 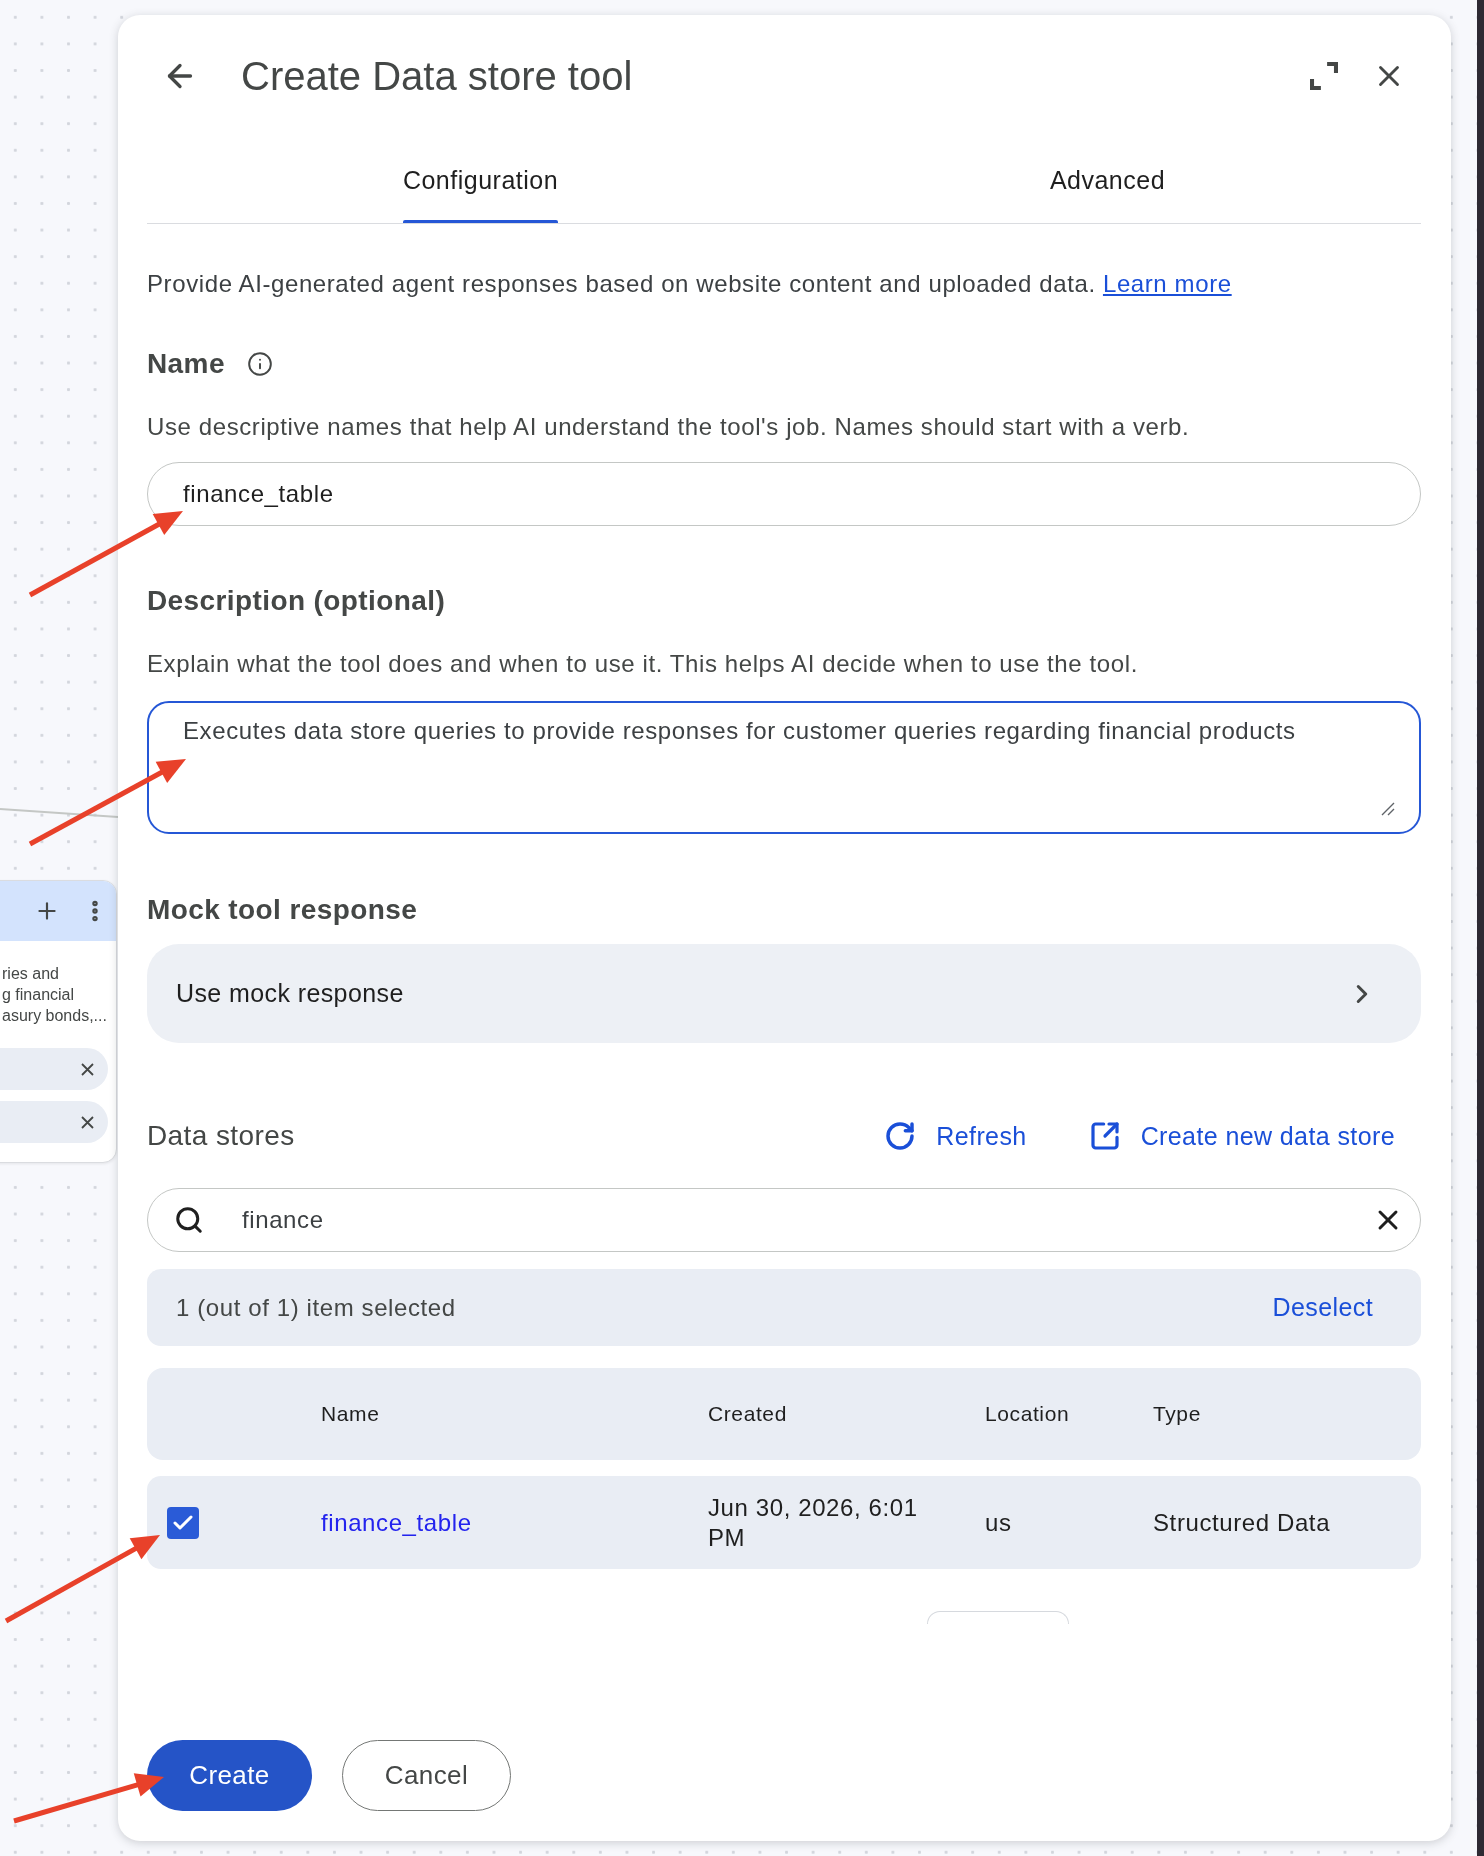 I want to click on refresh-button: Refresh, so click(x=955, y=1136).